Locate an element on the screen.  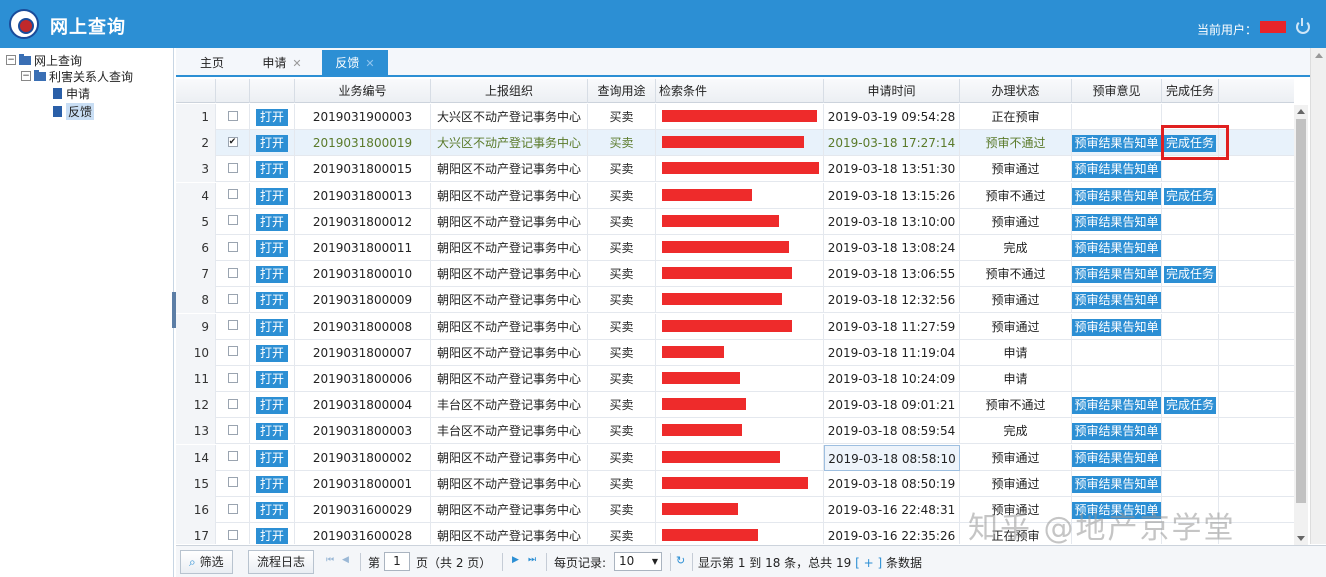
scroll-down-icon is located at coordinates (1301, 538).